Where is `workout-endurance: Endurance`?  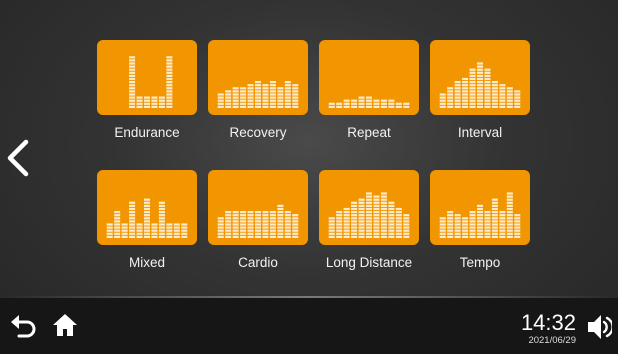 workout-endurance: Endurance is located at coordinates (147, 90).